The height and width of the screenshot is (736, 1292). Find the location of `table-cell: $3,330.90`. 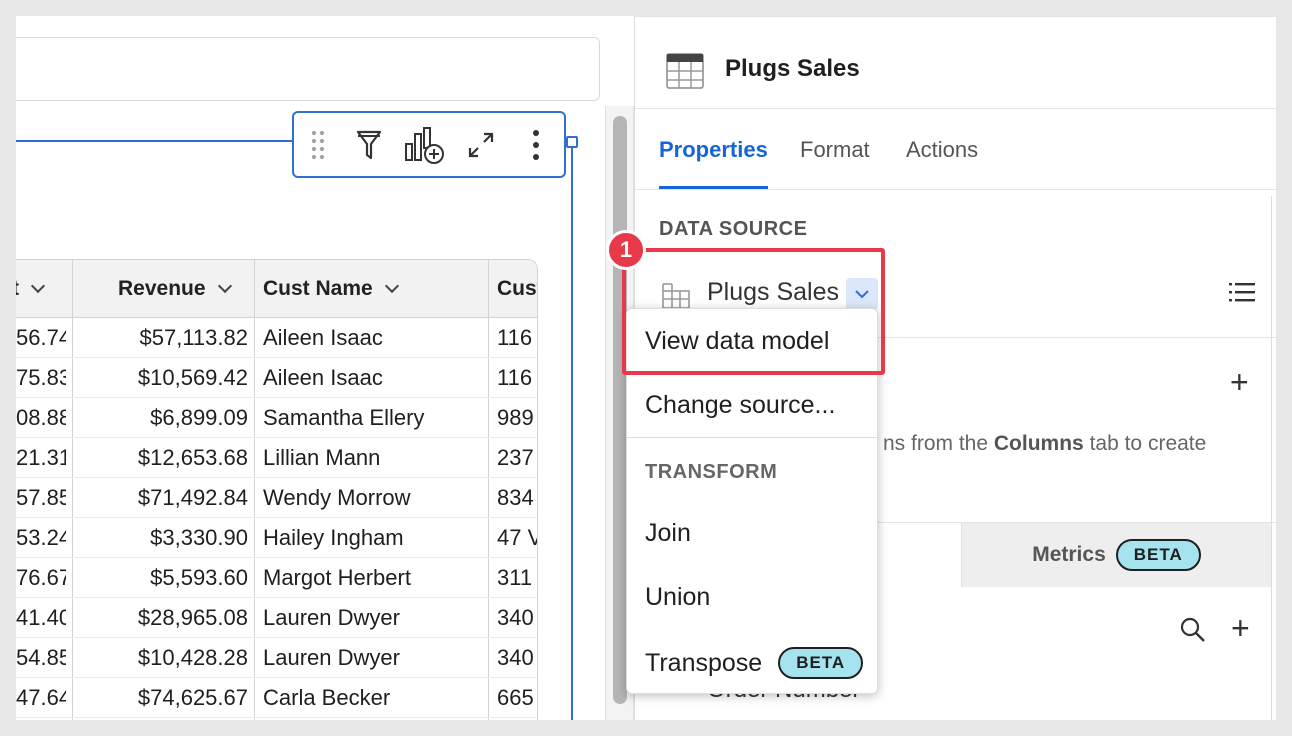

table-cell: $3,330.90 is located at coordinates (161, 538).